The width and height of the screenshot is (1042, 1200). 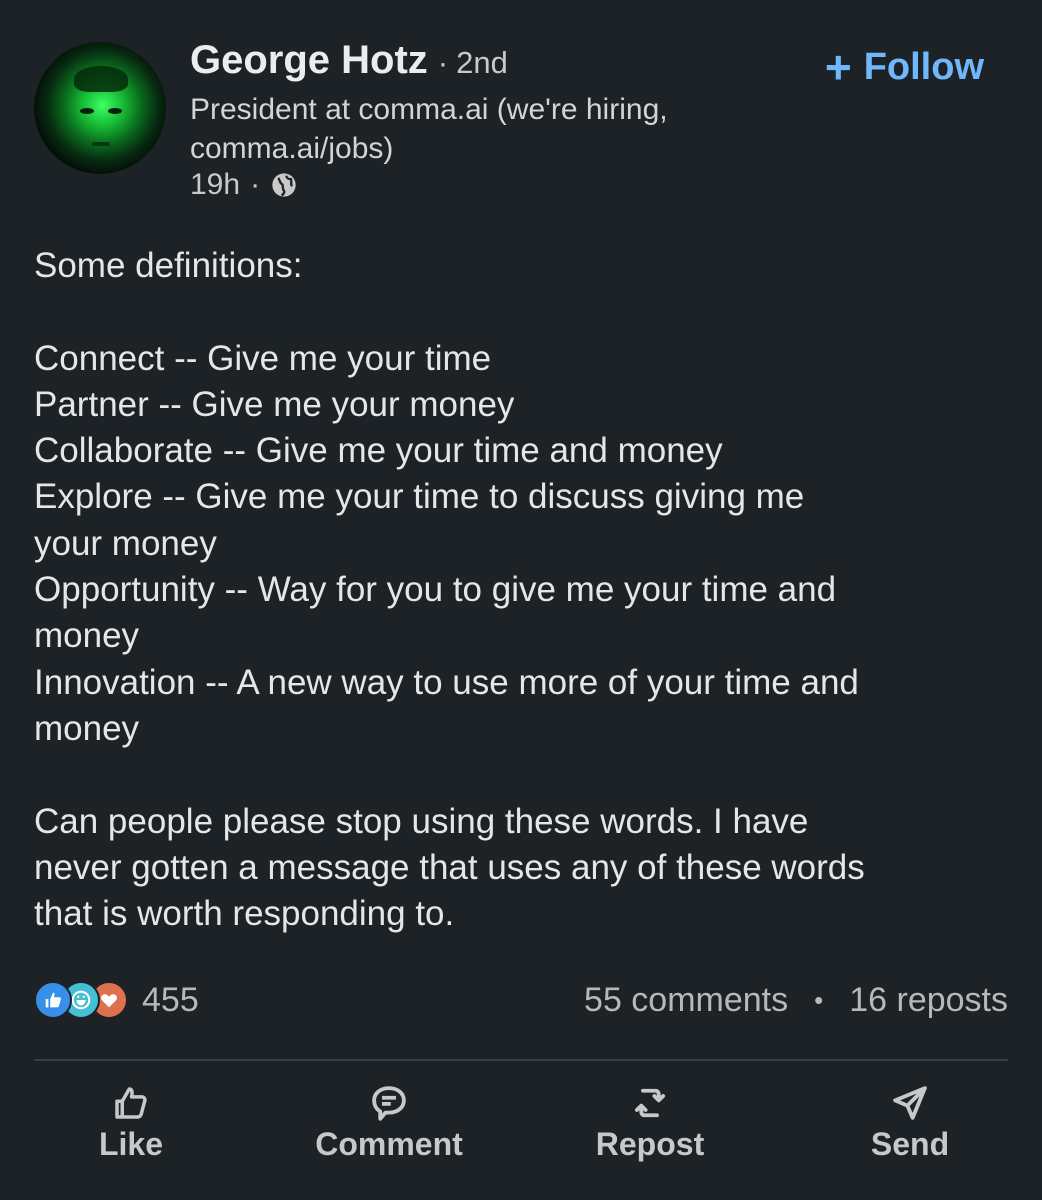 What do you see at coordinates (170, 999) in the screenshot?
I see `reaction-count: 455` at bounding box center [170, 999].